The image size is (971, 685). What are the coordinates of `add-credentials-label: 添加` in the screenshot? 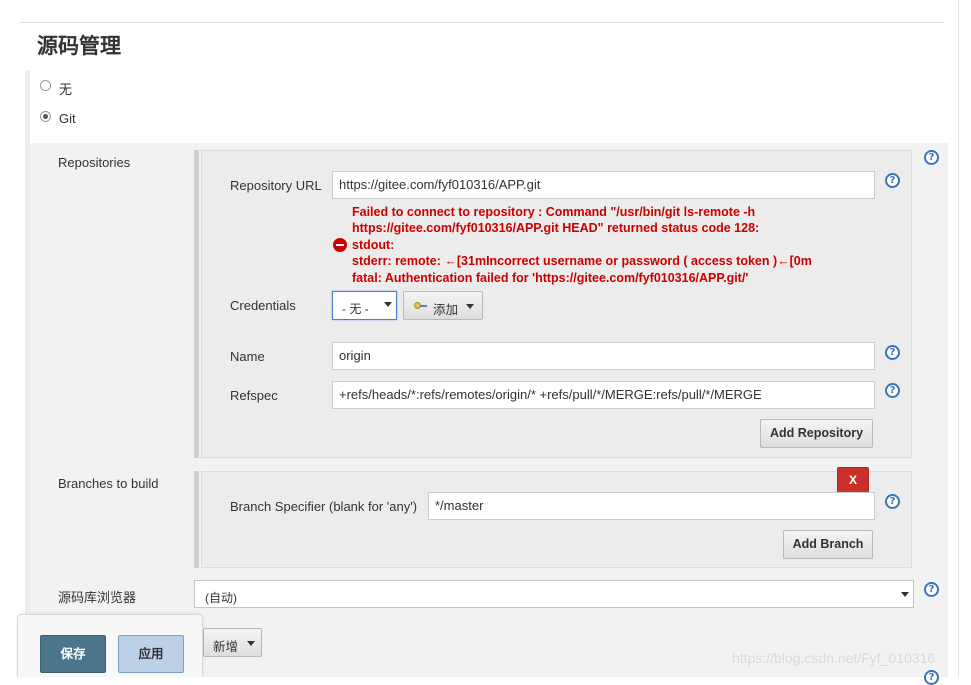 It's located at (446, 310).